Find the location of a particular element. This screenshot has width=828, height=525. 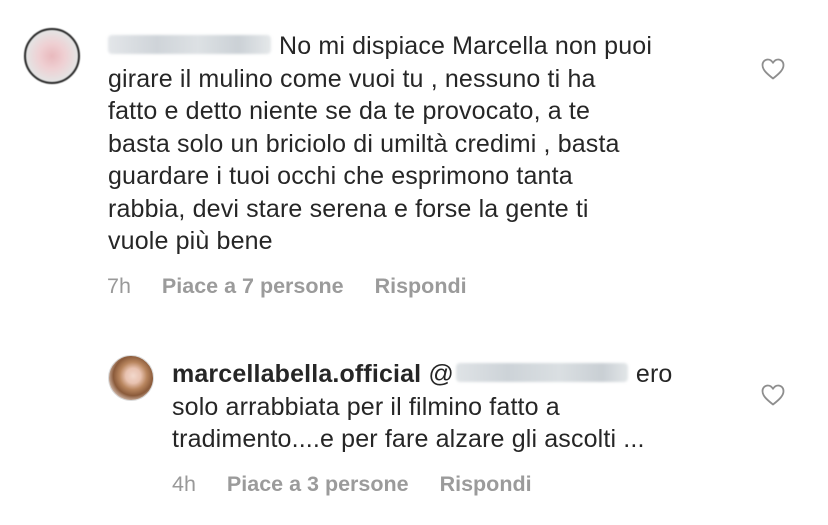

username-link: marcellabella.official is located at coordinates (296, 374).